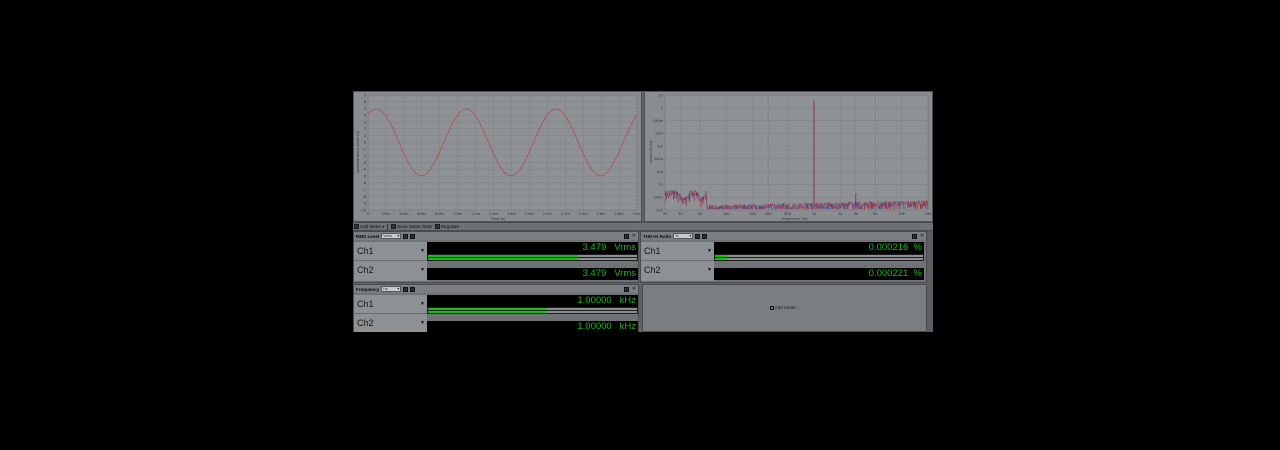  Describe the element at coordinates (930, 281) in the screenshot. I see `scrollbar` at that location.